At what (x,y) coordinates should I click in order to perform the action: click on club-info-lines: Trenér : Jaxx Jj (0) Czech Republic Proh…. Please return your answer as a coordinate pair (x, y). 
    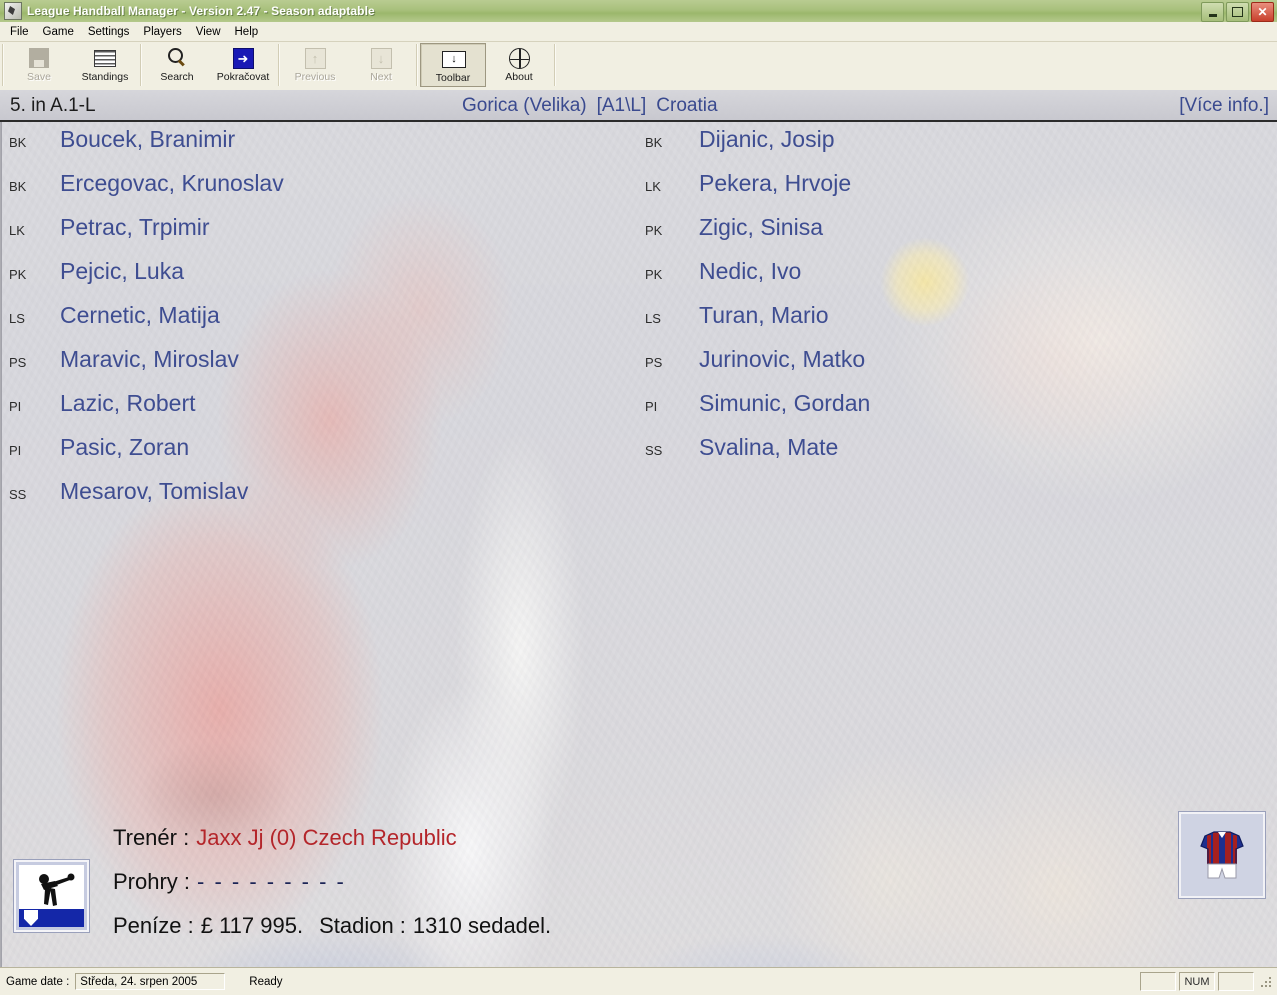
    Looking at the image, I should click on (332, 882).